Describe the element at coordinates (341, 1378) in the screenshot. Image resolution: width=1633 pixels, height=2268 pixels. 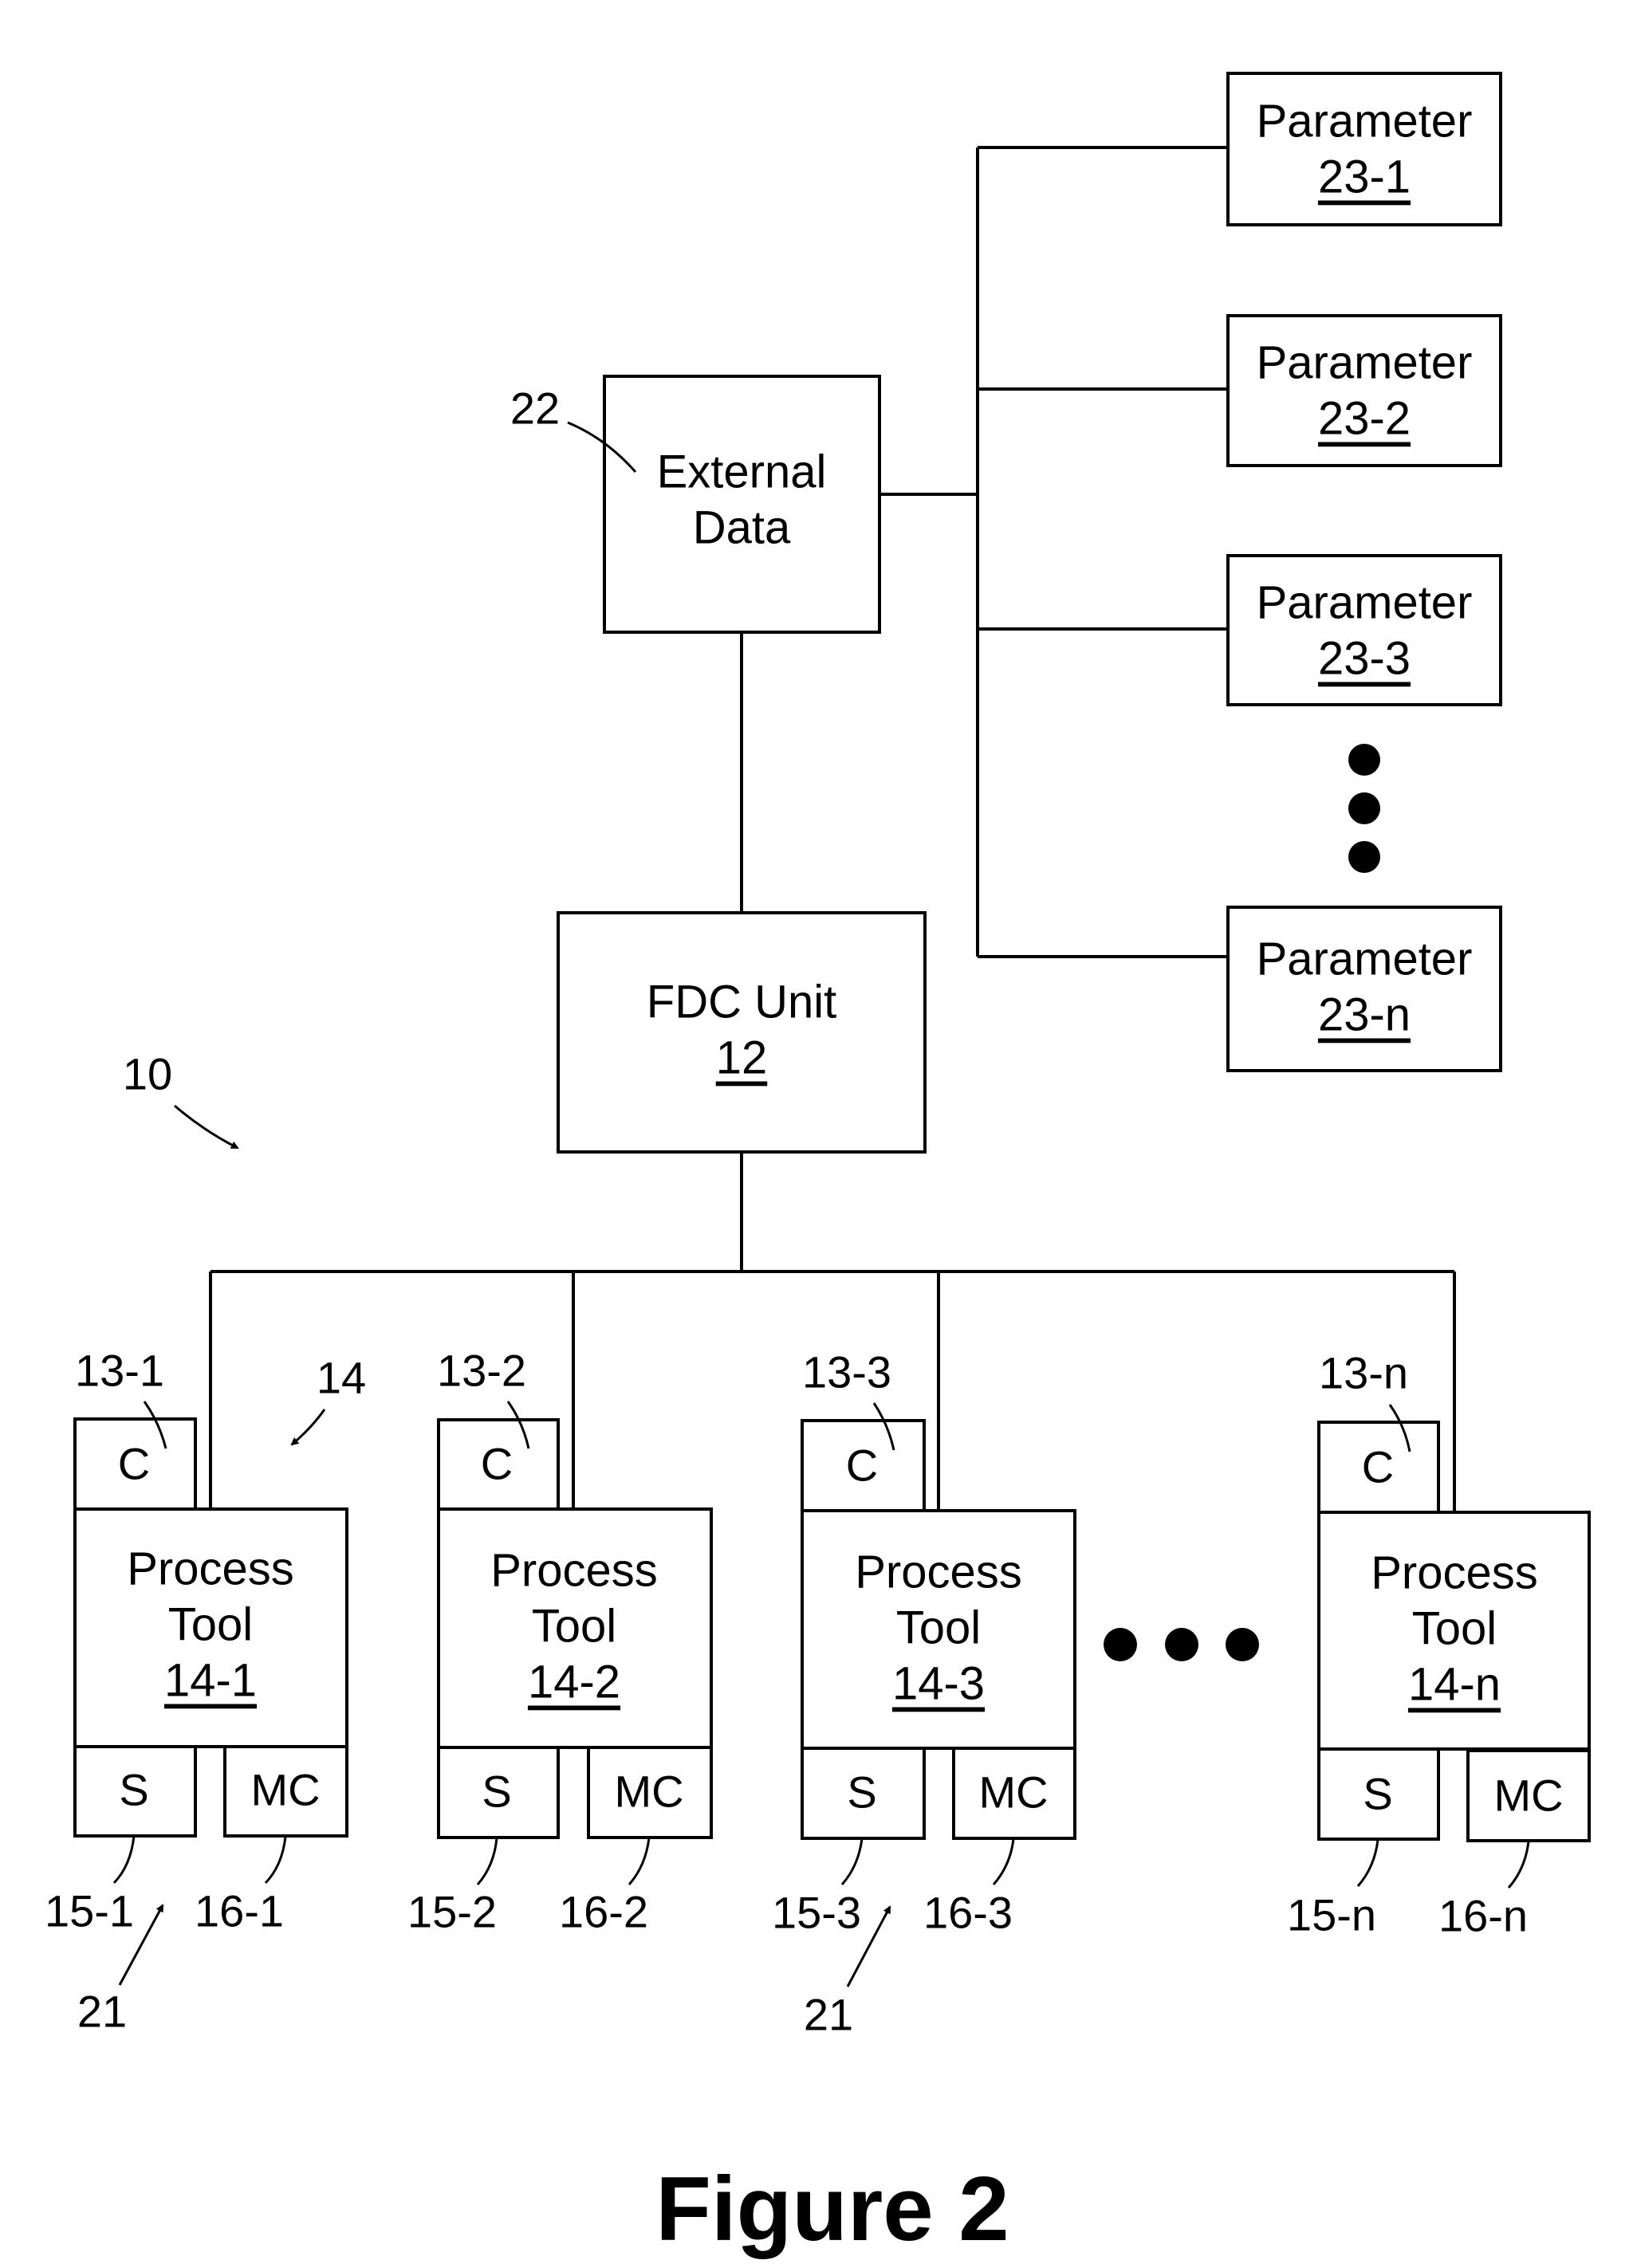
I see `tools-group-ref-label: 14` at that location.